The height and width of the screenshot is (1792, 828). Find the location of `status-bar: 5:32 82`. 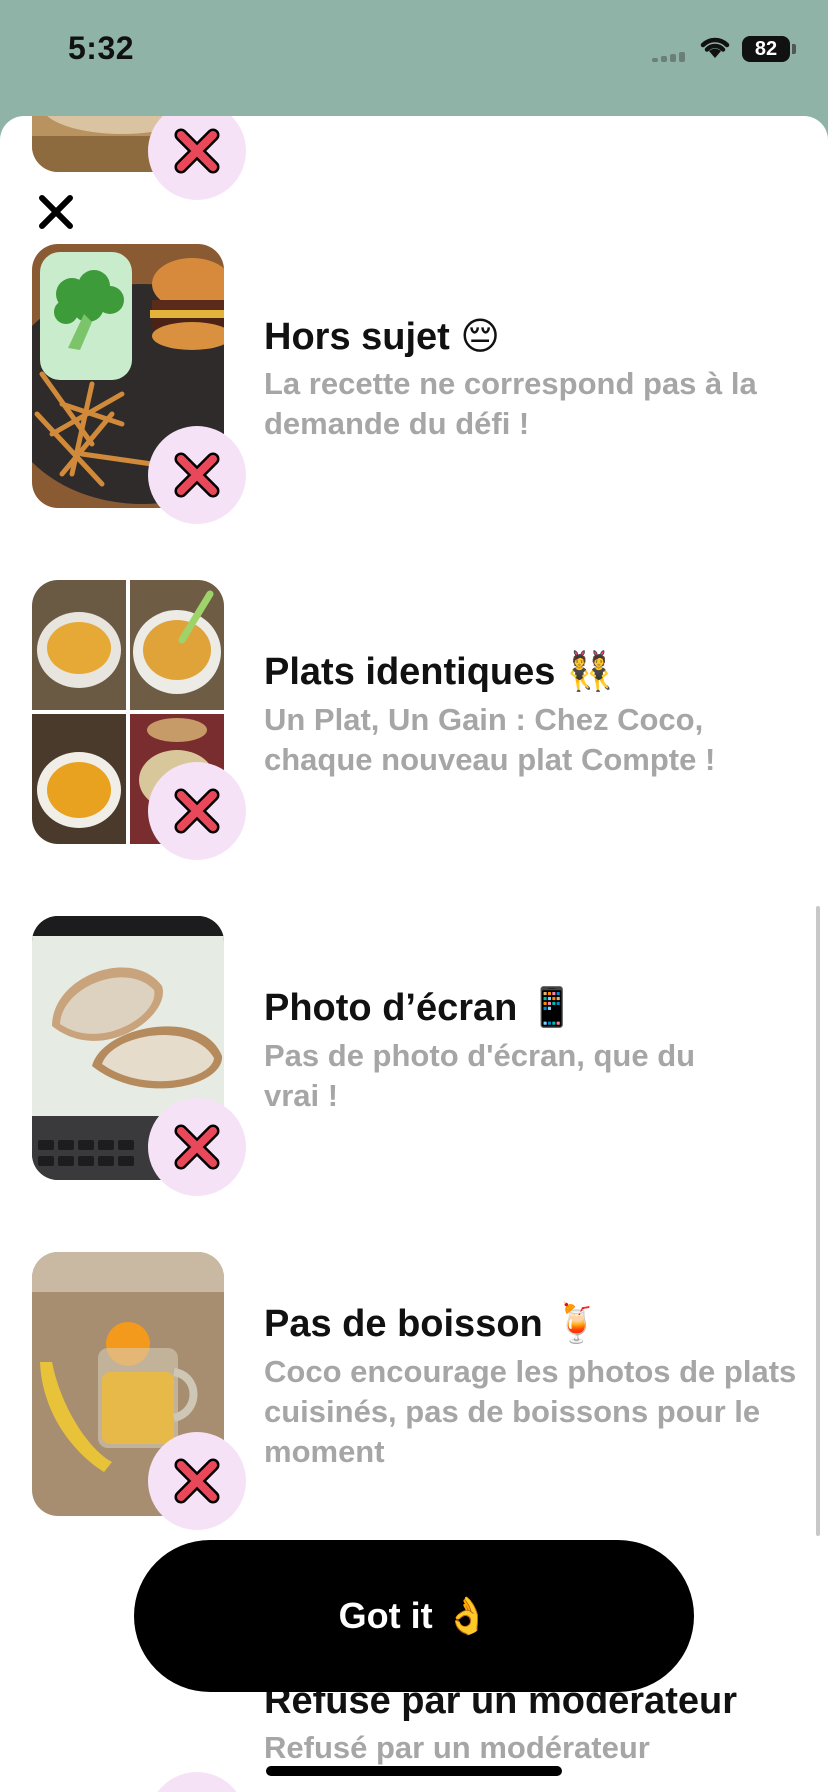

status-bar: 5:32 82 is located at coordinates (414, 58).